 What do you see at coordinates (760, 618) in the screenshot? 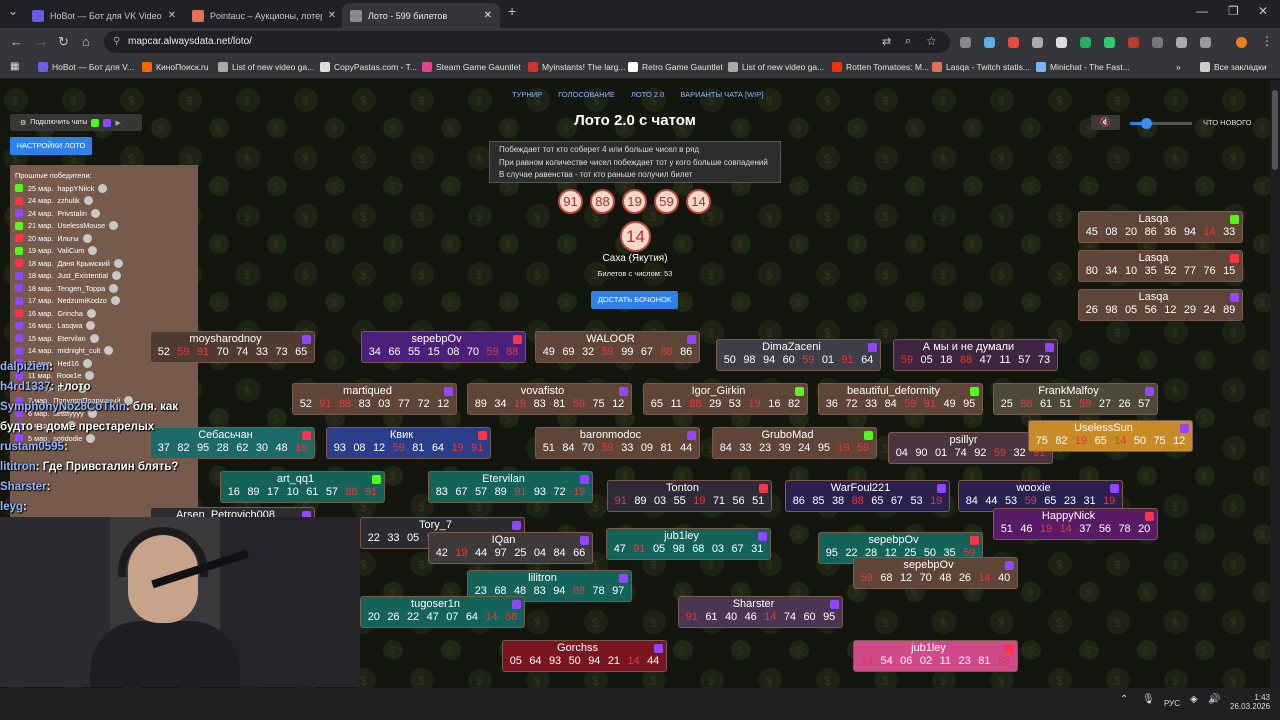
I see `ticket-numbers: 91 61 40 46 14 74 60 95` at bounding box center [760, 618].